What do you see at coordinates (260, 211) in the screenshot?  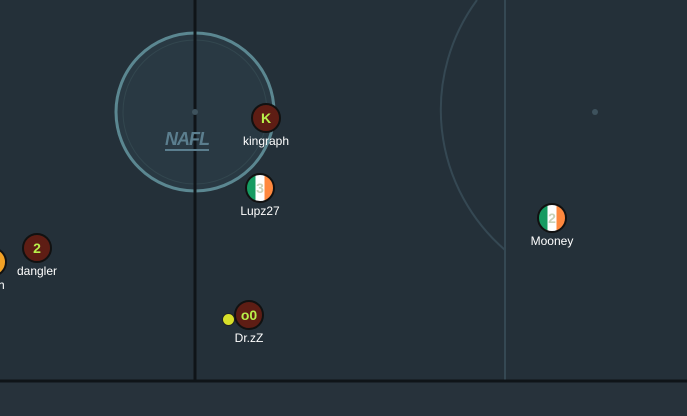 I see `player-name: Lupz27` at bounding box center [260, 211].